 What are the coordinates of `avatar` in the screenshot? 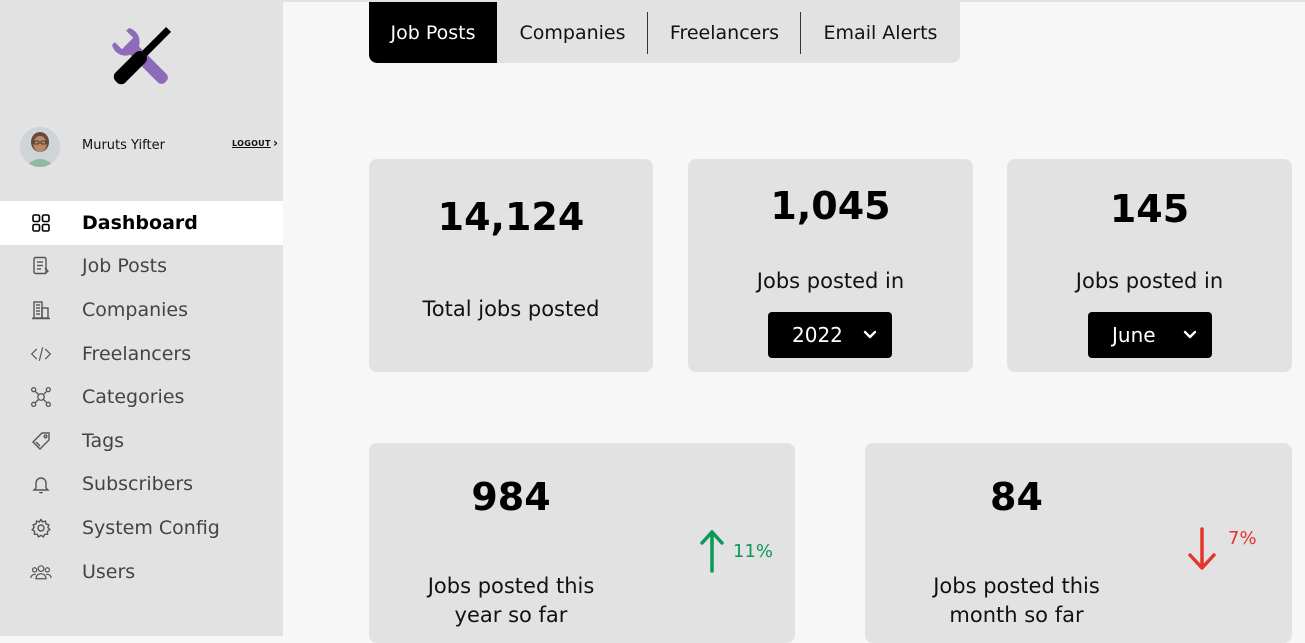 It's located at (40, 147).